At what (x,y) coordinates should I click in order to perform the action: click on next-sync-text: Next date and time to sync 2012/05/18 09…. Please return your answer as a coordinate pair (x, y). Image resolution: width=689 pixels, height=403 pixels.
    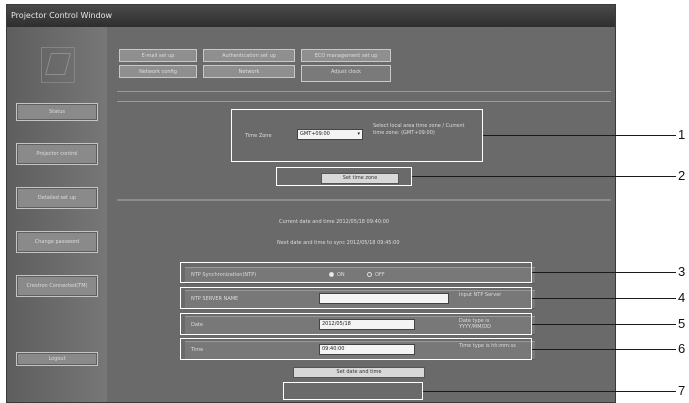
    Looking at the image, I should click on (338, 243).